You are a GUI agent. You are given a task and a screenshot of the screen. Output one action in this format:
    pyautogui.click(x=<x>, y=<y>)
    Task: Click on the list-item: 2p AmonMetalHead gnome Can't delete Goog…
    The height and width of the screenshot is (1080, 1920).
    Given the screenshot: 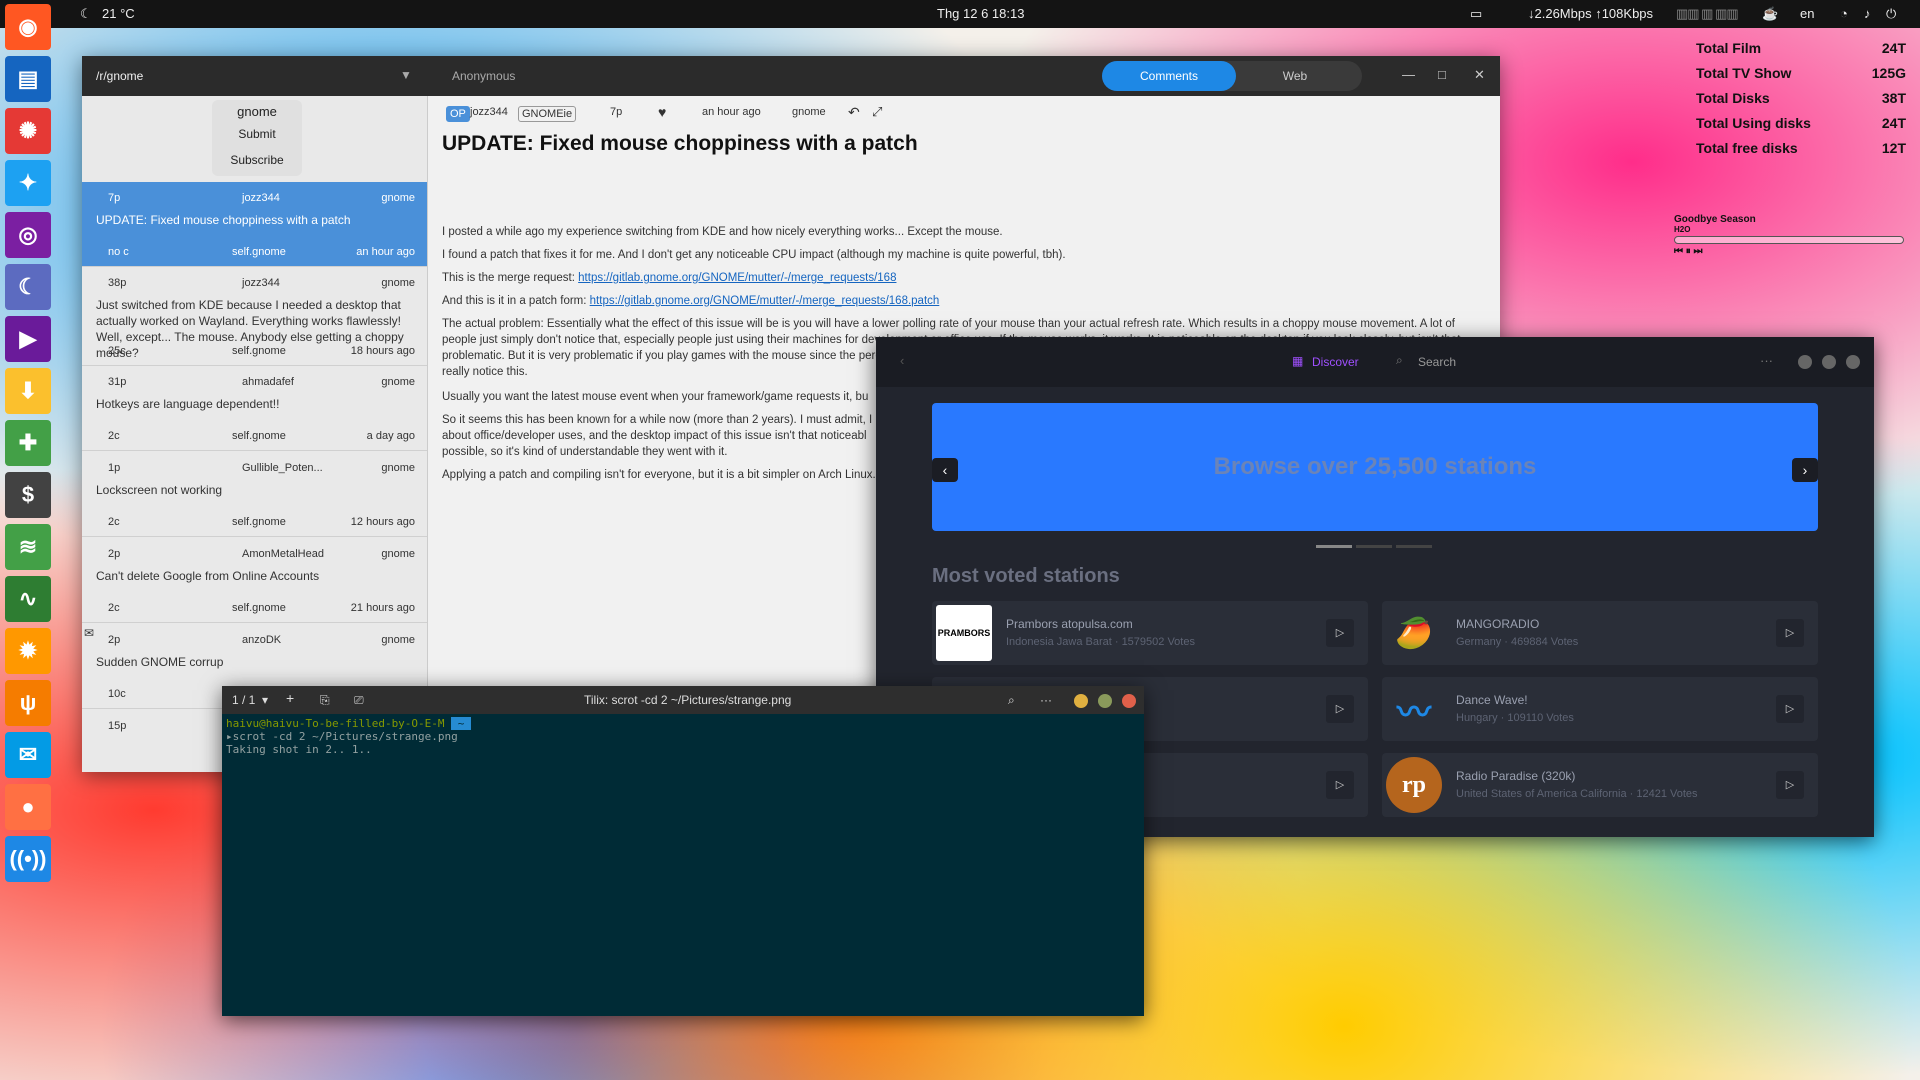 What is the action you would take?
    pyautogui.click(x=254, y=580)
    